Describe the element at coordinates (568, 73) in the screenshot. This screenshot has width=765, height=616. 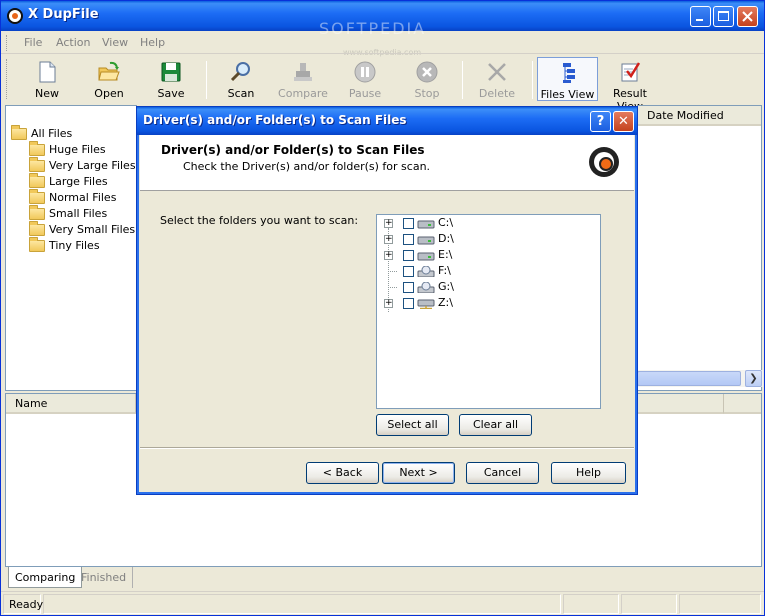
I see `files-view-icon` at that location.